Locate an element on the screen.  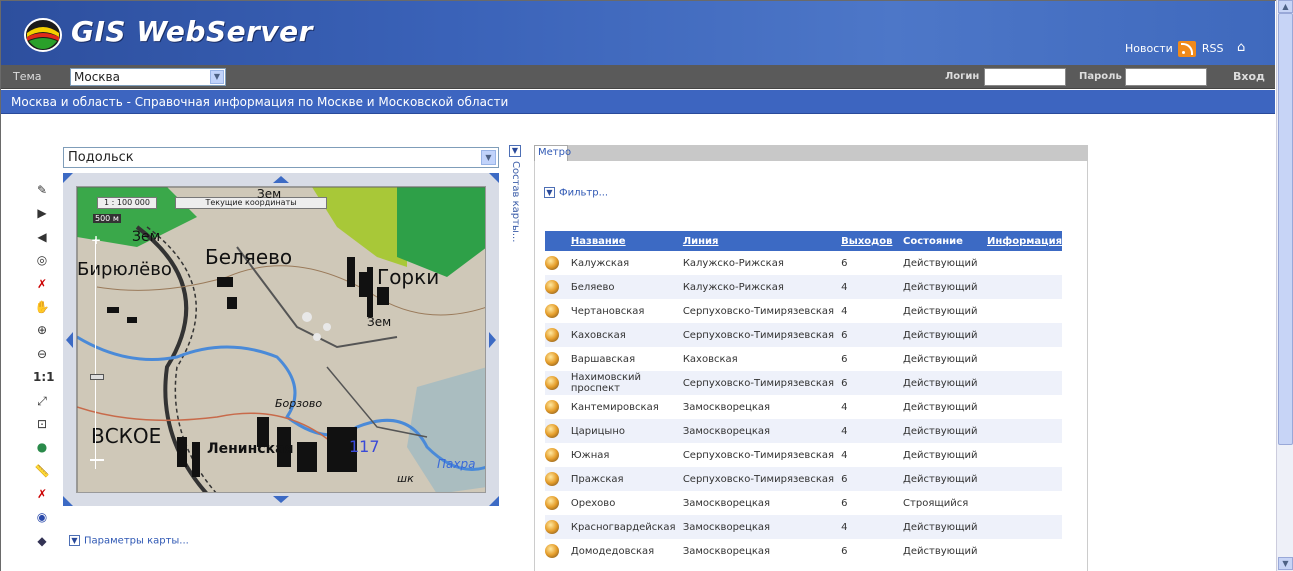
table-row: Кантемировская Замоскворецкая 4 Действующий is located at coordinates (803, 407).